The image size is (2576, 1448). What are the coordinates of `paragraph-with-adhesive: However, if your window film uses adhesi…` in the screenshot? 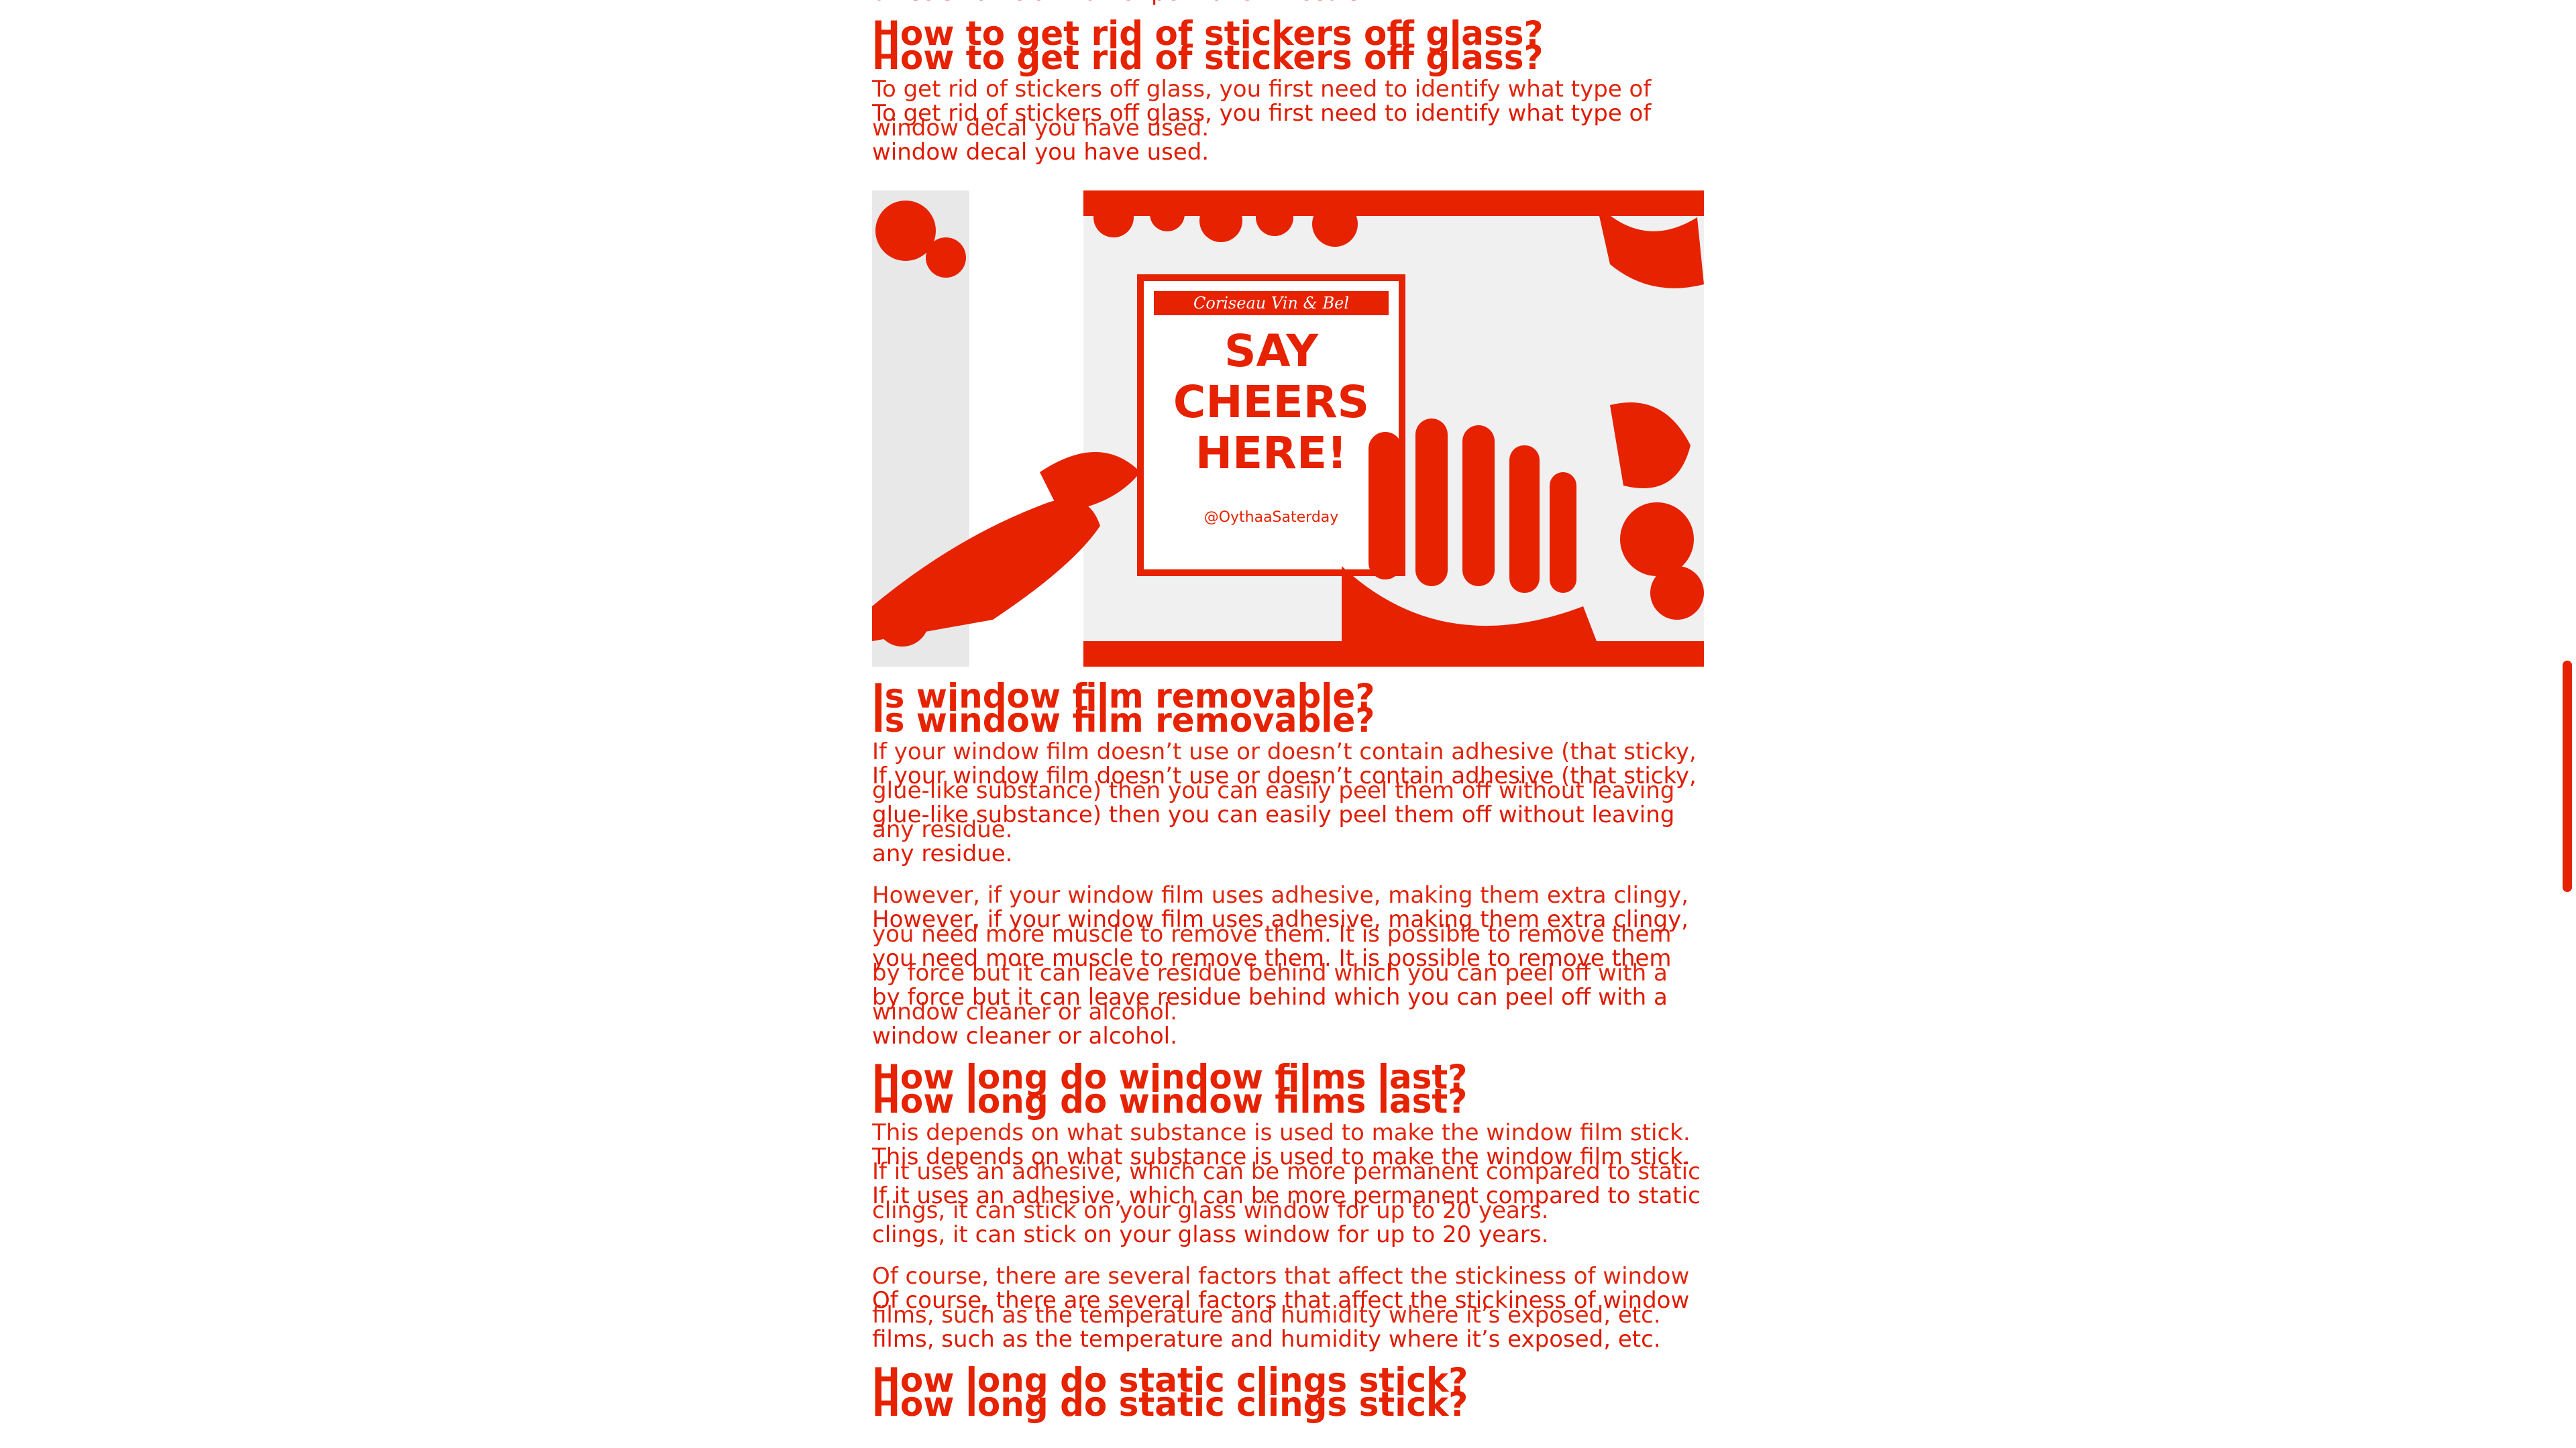 It's located at (1288, 969).